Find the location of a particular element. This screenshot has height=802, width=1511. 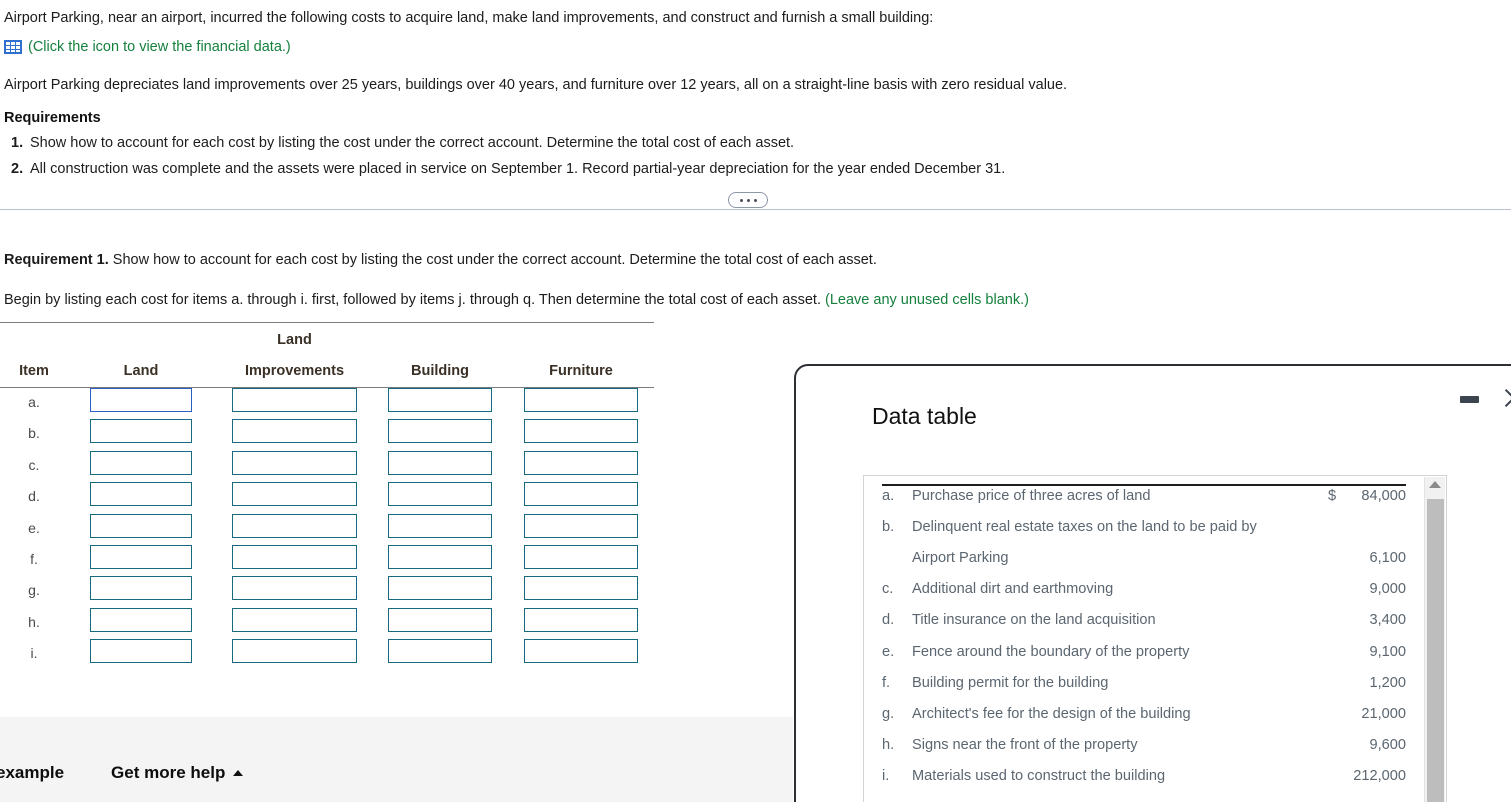

input-cell-g-building is located at coordinates (440, 588).